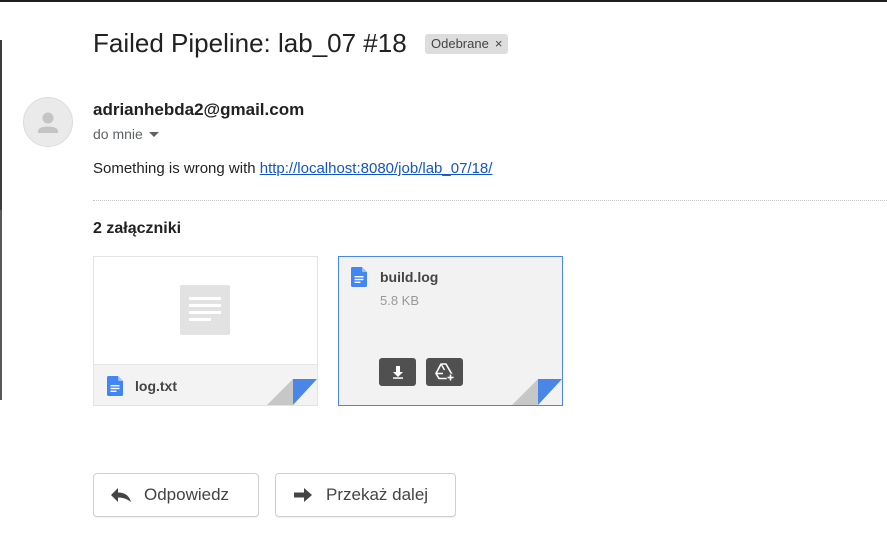 Image resolution: width=887 pixels, height=540 pixels. I want to click on save-to-drive-button, so click(444, 372).